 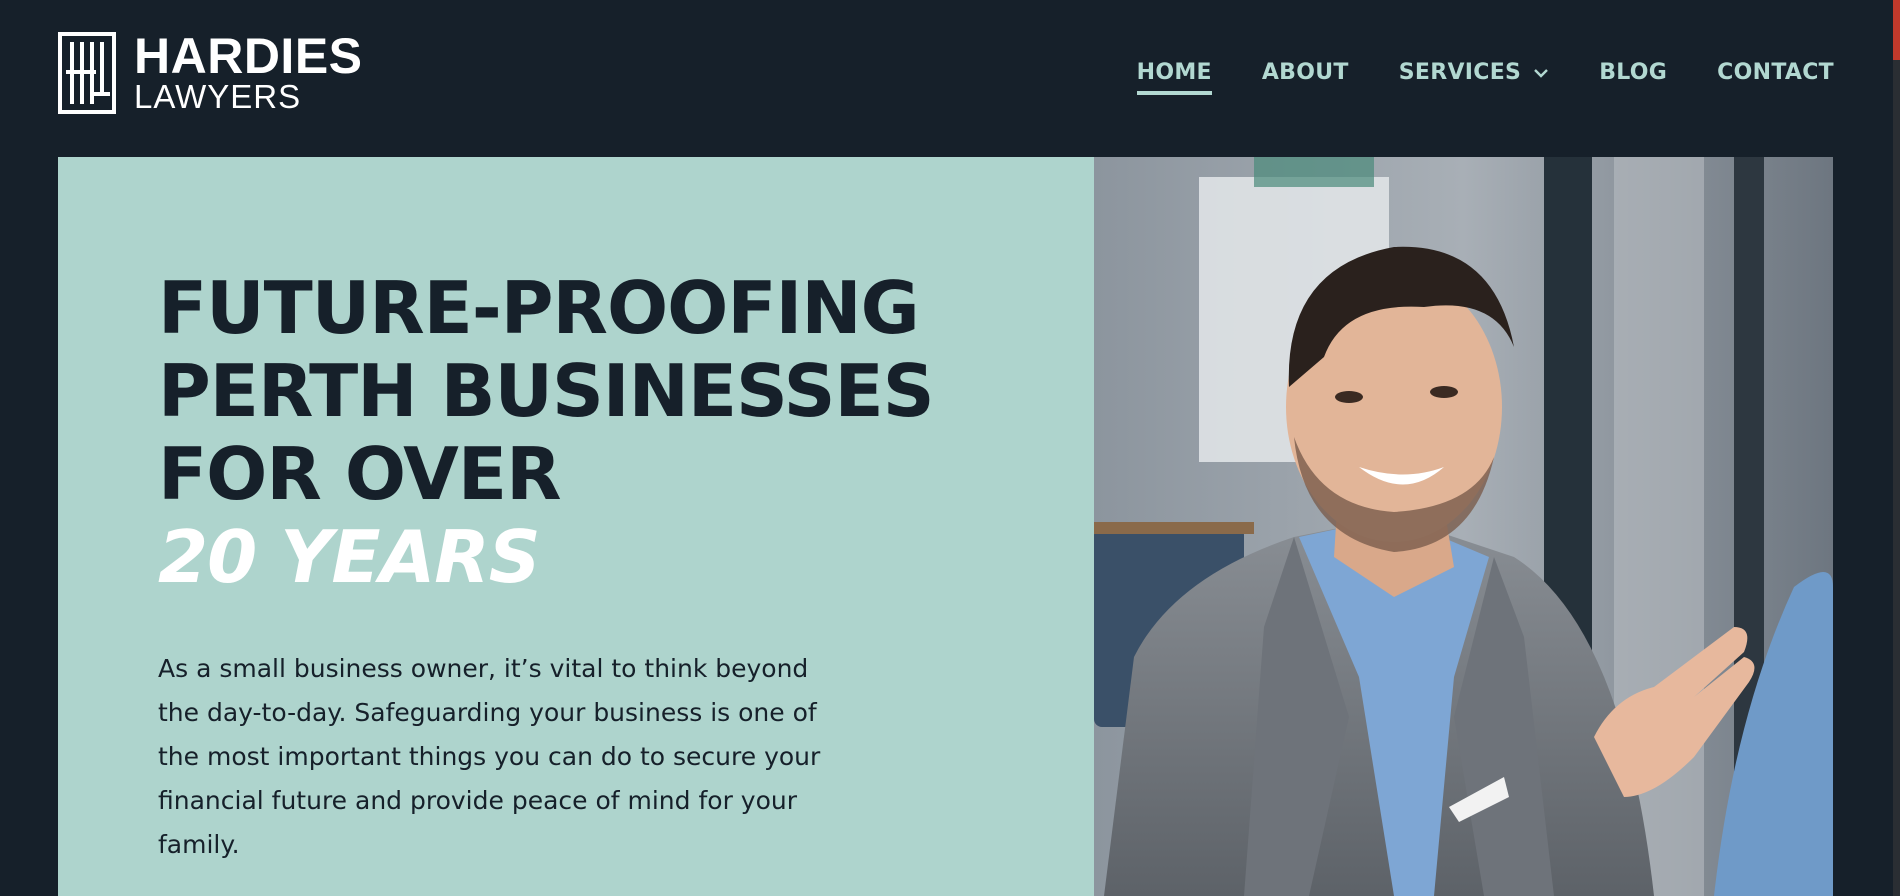 What do you see at coordinates (248, 56) in the screenshot?
I see `brand-name: HARDIES` at bounding box center [248, 56].